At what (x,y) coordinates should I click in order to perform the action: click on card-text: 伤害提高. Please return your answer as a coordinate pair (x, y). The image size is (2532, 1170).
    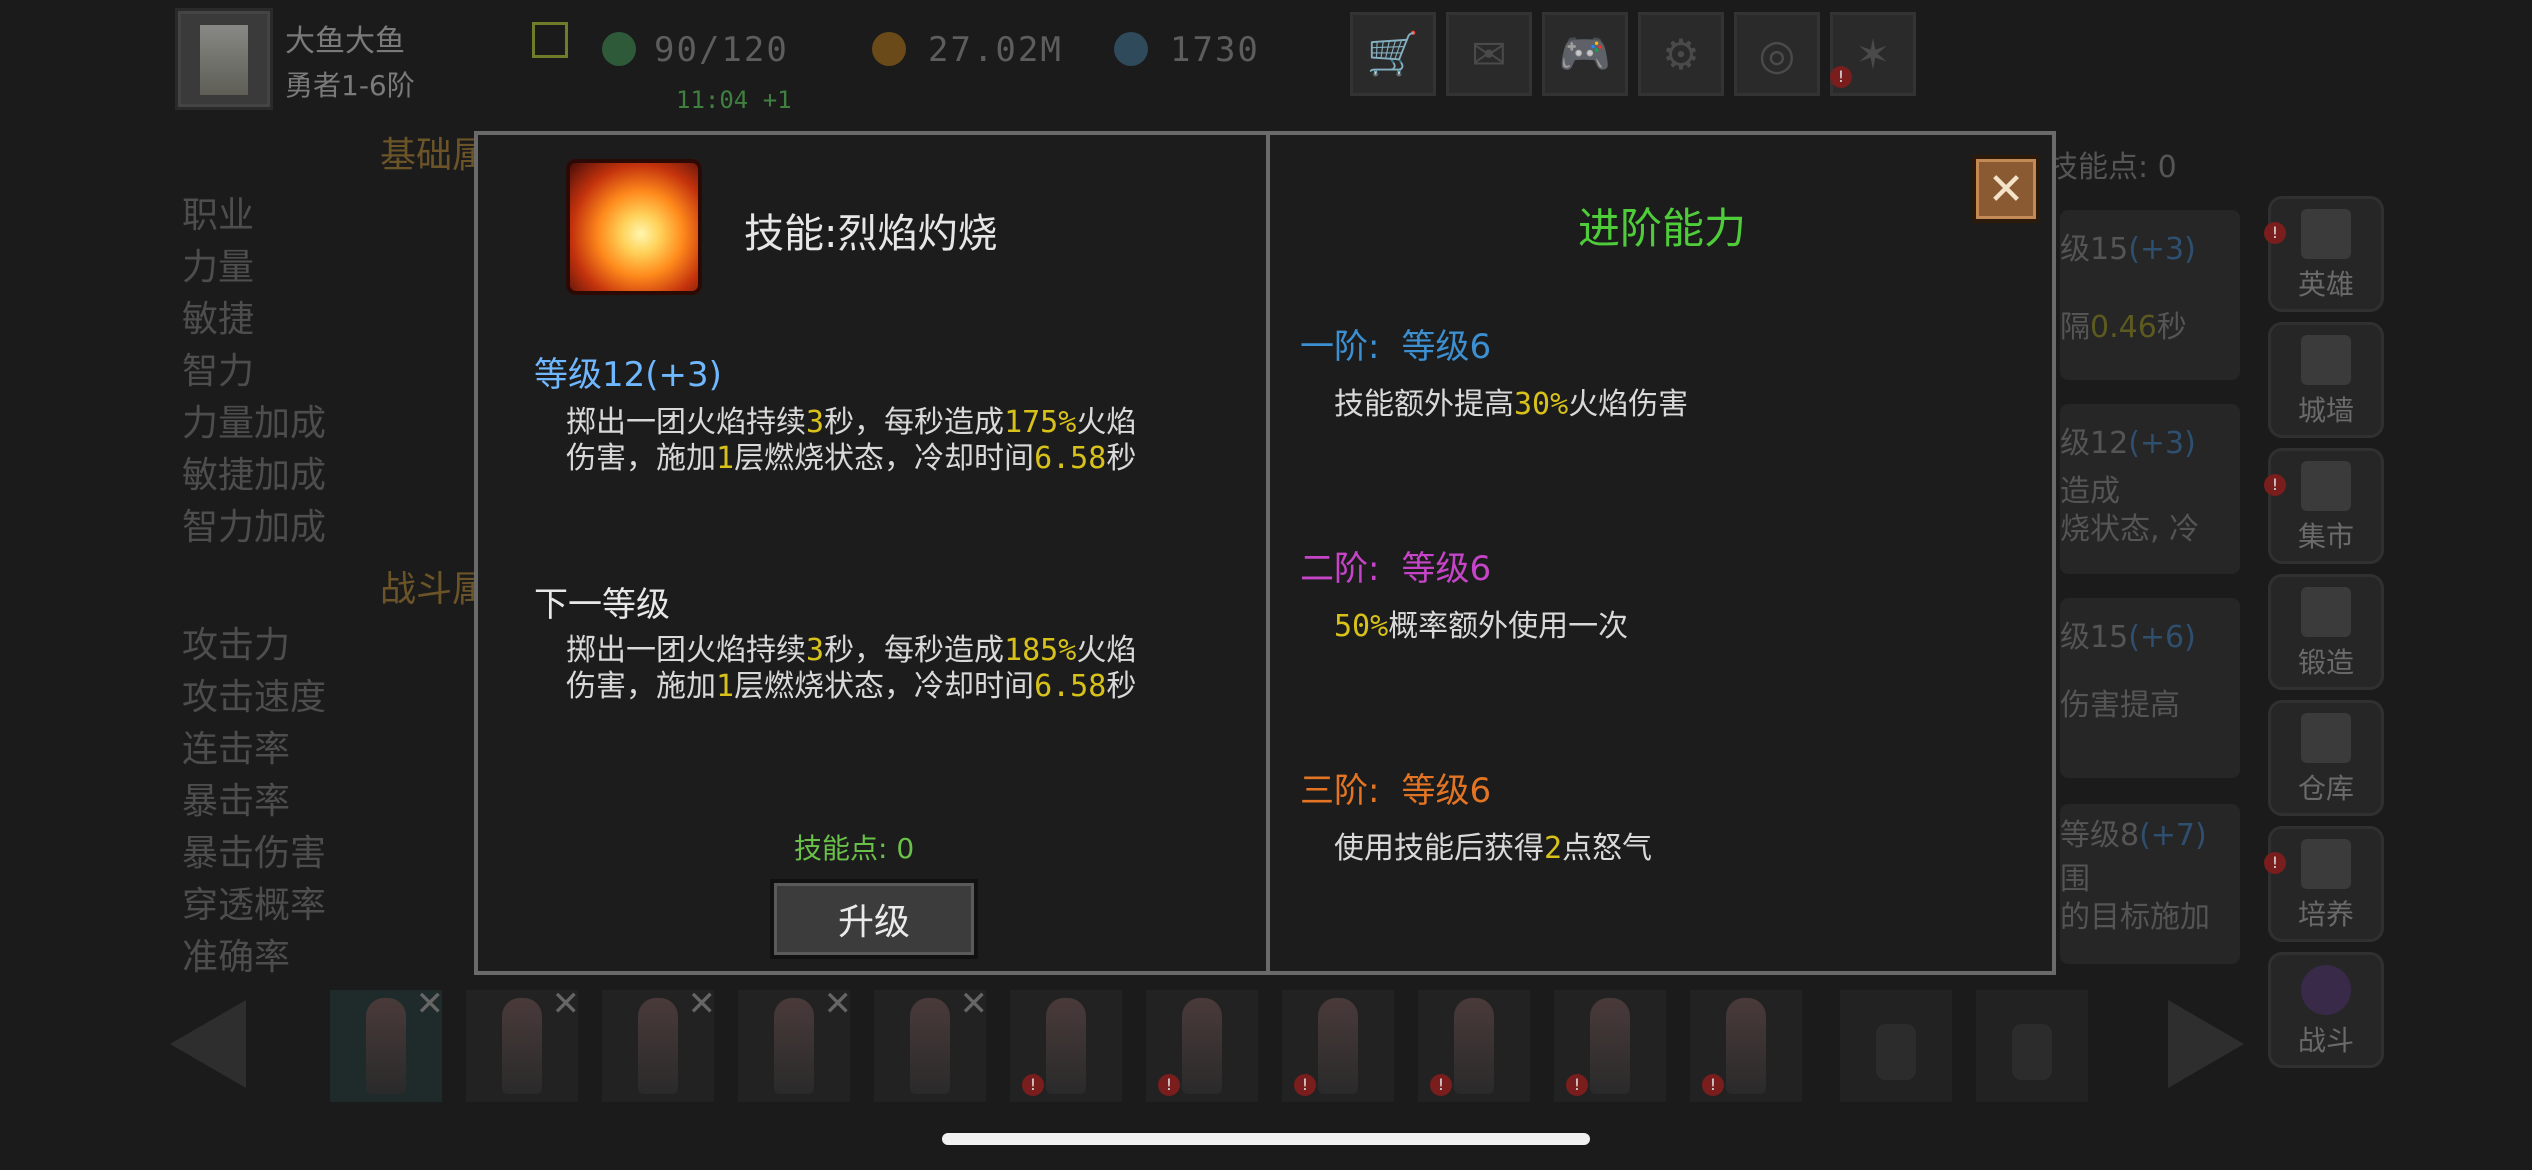
    Looking at the image, I should click on (2120, 705).